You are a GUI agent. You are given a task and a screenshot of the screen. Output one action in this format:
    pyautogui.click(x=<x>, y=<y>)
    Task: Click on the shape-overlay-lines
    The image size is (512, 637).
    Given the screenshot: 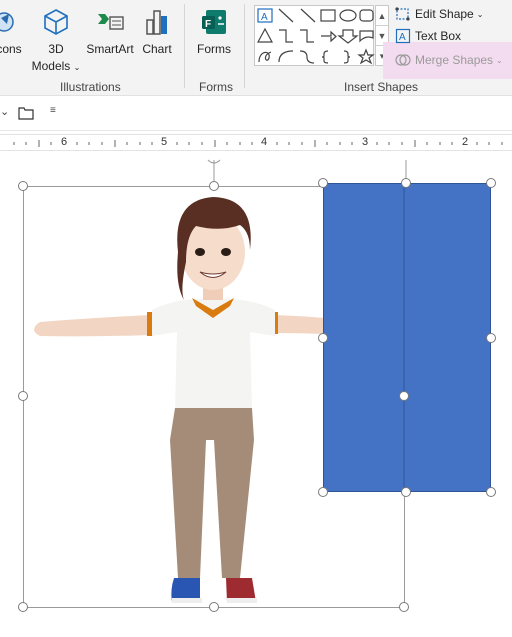 What is the action you would take?
    pyautogui.click(x=404, y=337)
    